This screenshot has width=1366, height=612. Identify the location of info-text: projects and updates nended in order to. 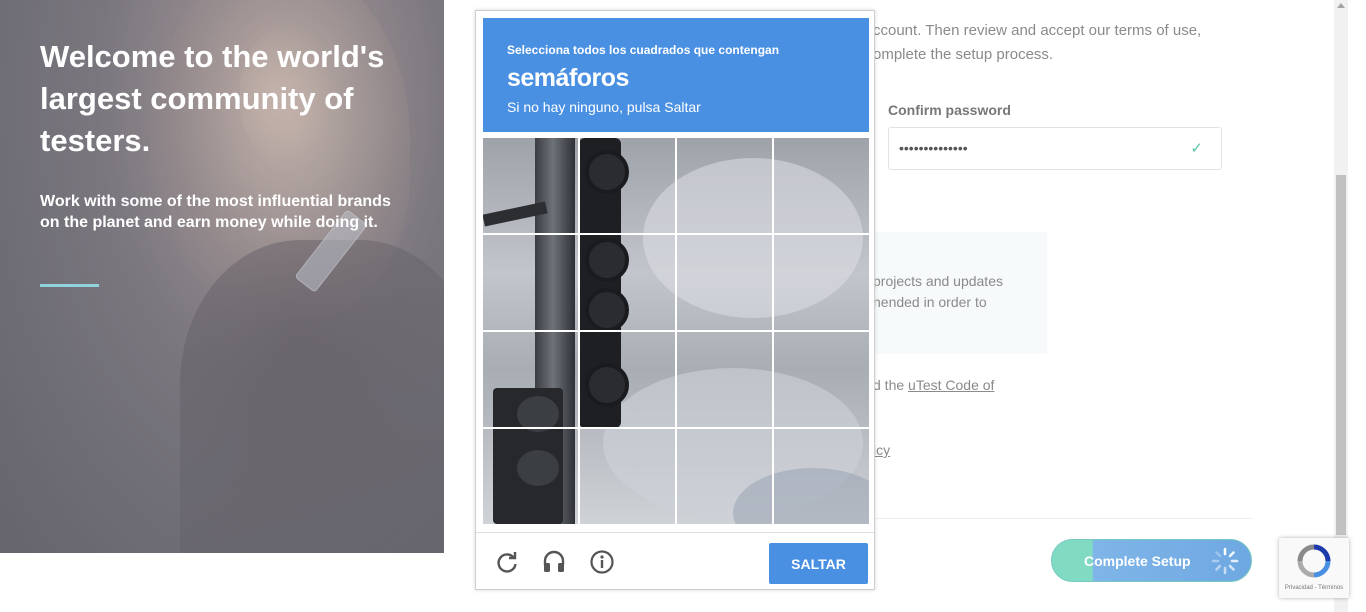
(938, 291).